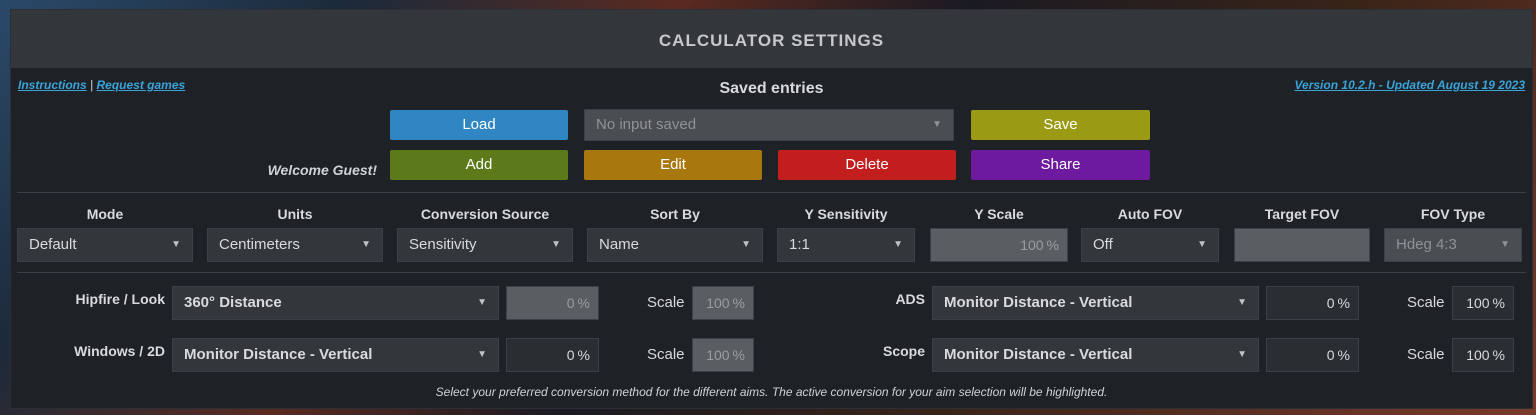 The image size is (1536, 415). I want to click on windows-percent-input: 0%, so click(552, 355).